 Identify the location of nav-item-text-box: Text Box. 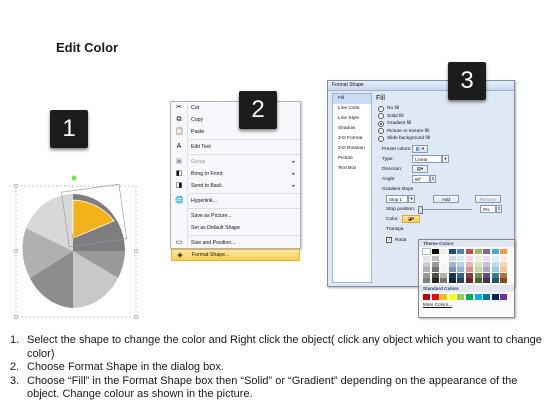
(352, 169).